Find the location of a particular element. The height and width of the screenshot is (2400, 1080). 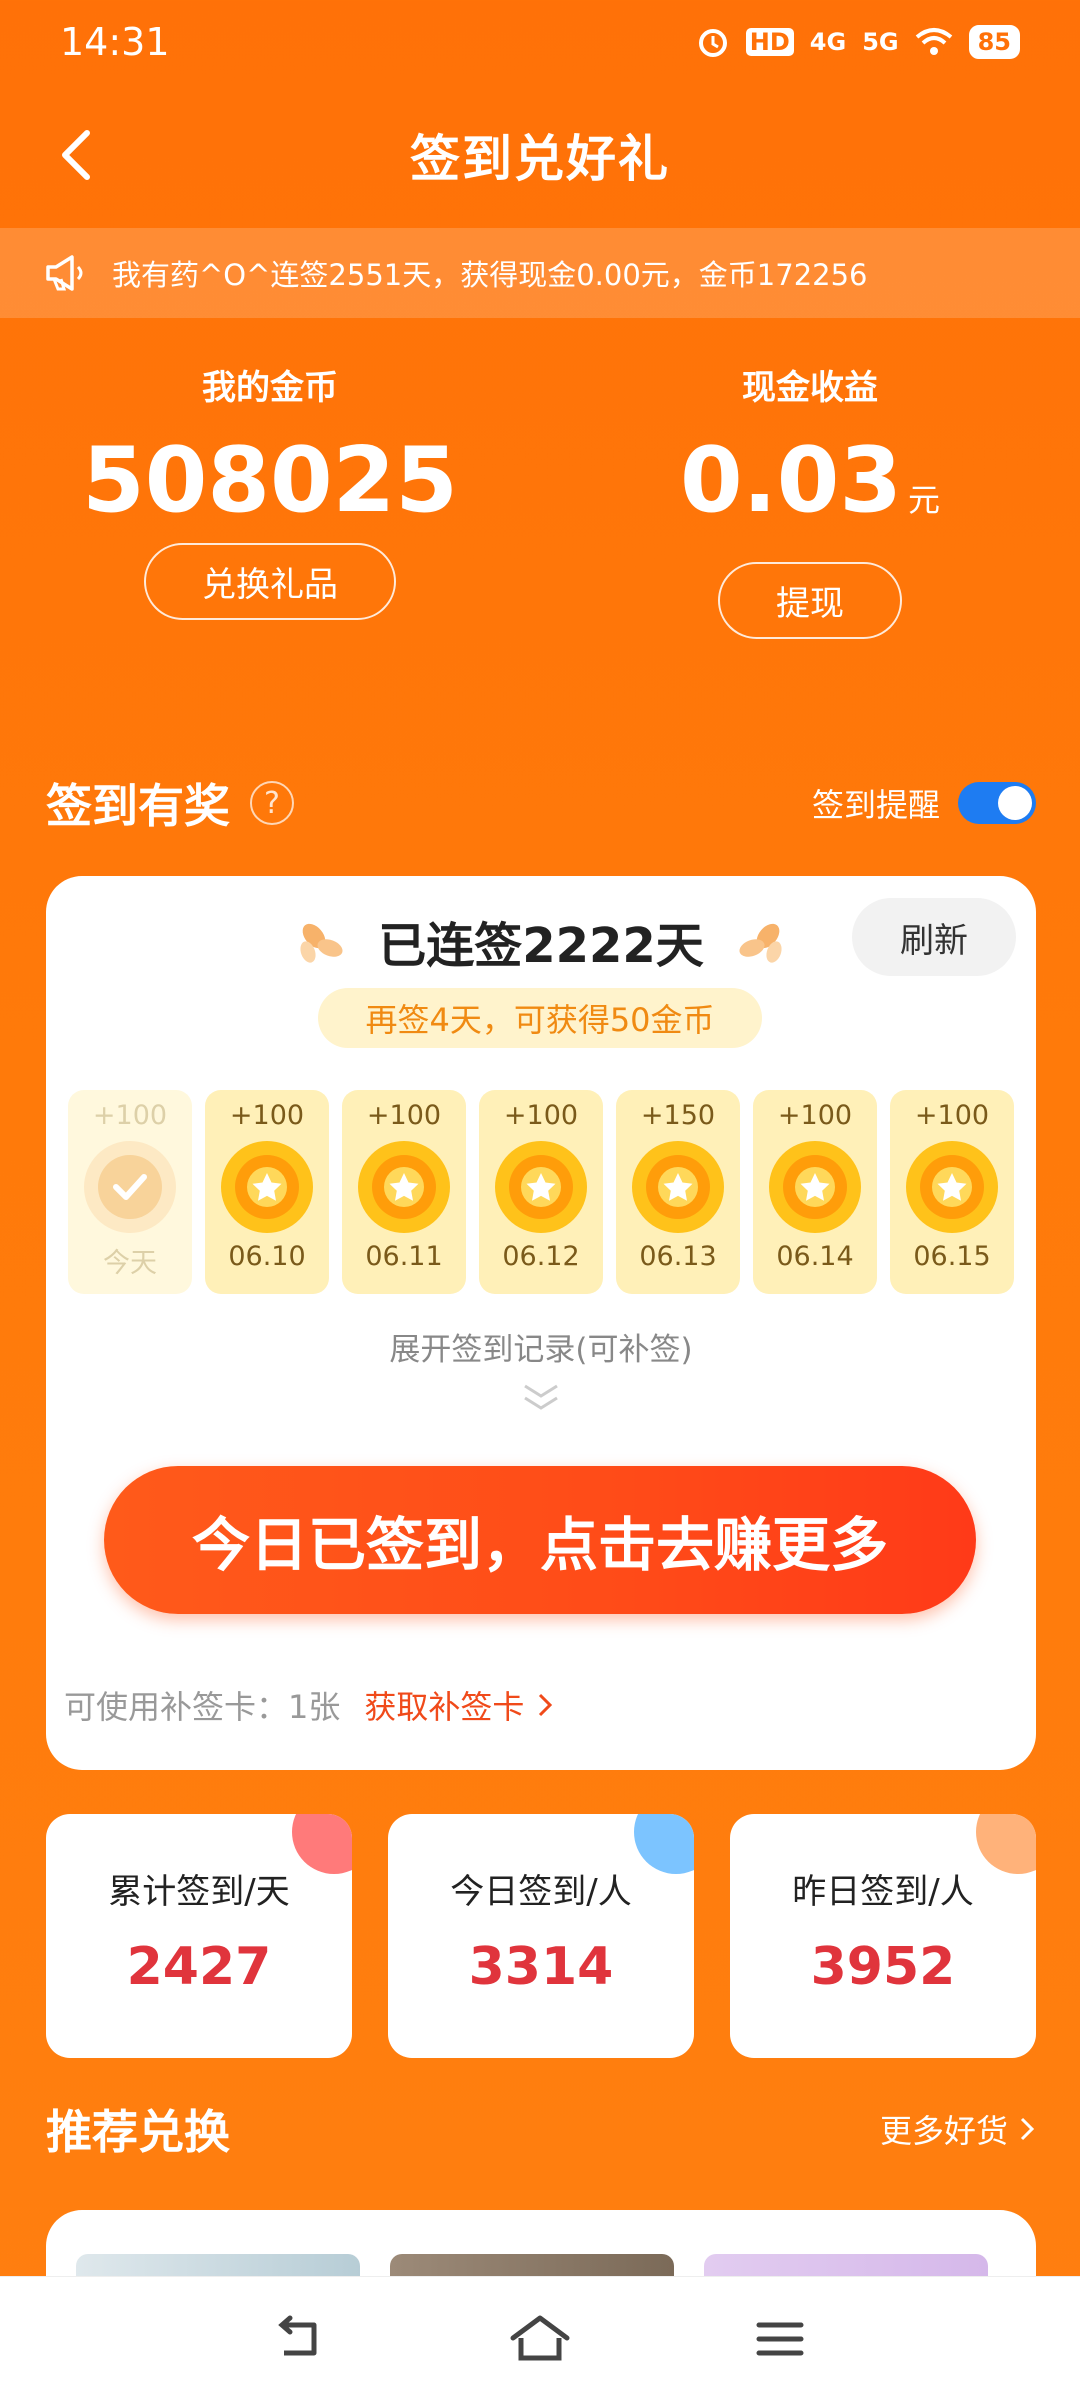

day-item: +100 06.10 is located at coordinates (267, 1192).